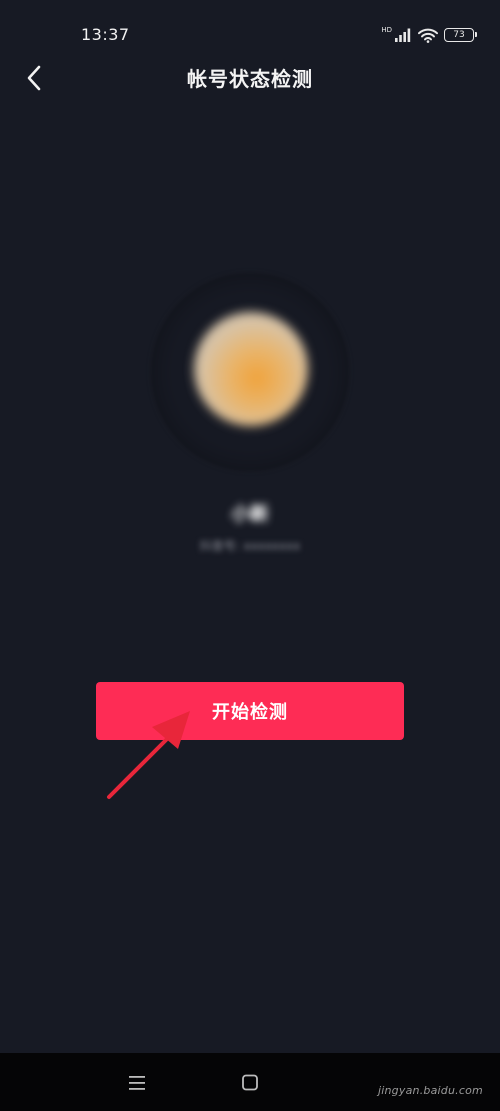 This screenshot has height=1111, width=500. Describe the element at coordinates (403, 35) in the screenshot. I see `signal-icon` at that location.